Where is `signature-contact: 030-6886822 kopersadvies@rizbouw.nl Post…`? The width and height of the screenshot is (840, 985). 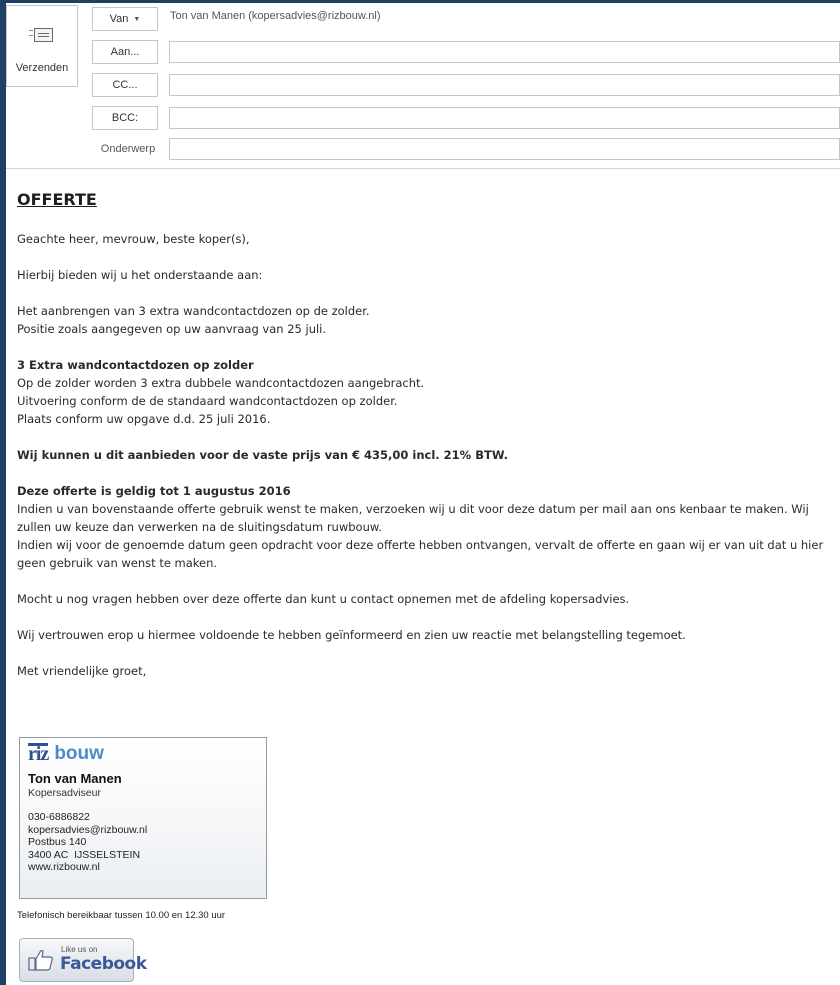
signature-contact: 030-6886822 kopersadvies@rizbouw.nl Post… is located at coordinates (143, 842).